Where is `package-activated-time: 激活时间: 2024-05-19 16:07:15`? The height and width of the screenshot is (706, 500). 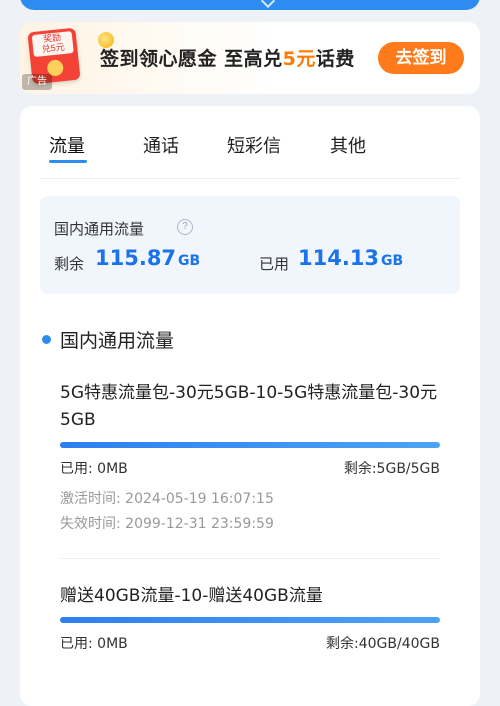
package-activated-time: 激活时间: 2024-05-19 16:07:15 is located at coordinates (167, 499).